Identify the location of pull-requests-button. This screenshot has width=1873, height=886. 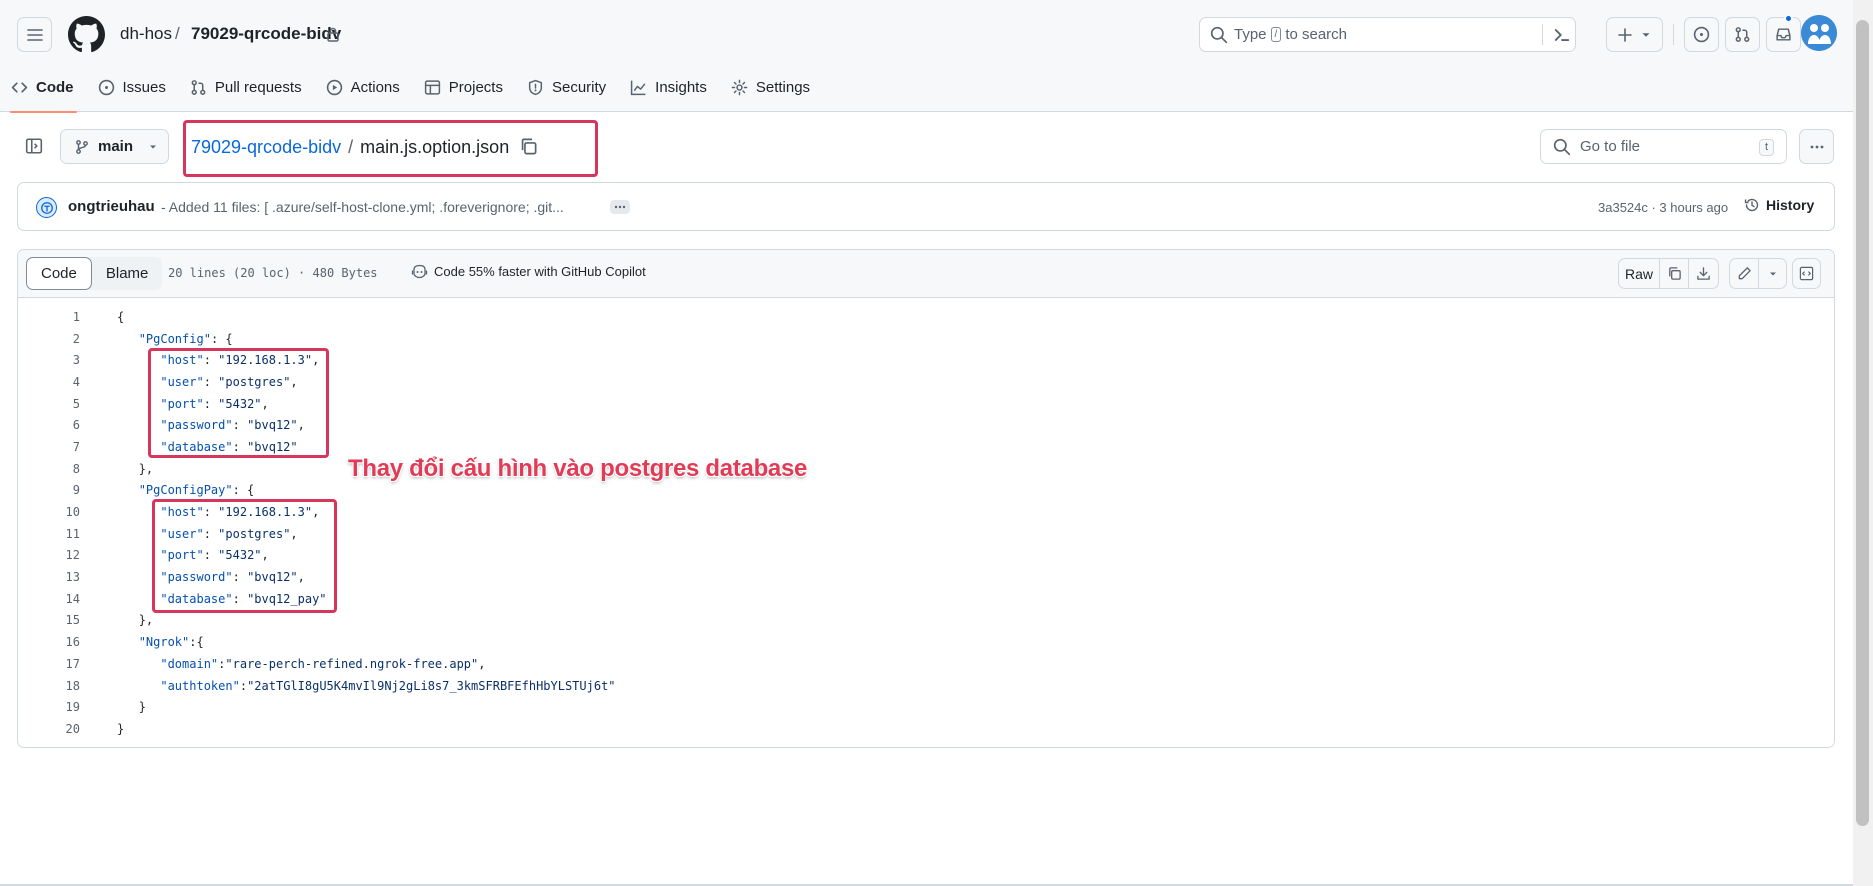
(1742, 34).